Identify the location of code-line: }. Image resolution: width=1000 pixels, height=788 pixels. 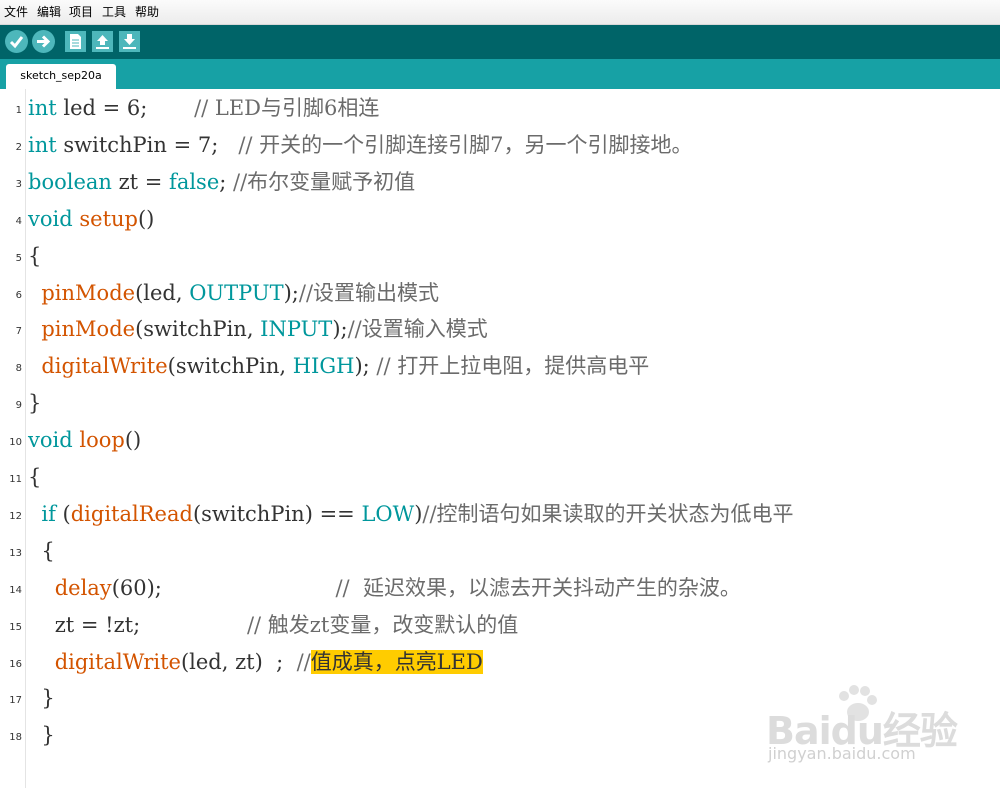
(41, 735).